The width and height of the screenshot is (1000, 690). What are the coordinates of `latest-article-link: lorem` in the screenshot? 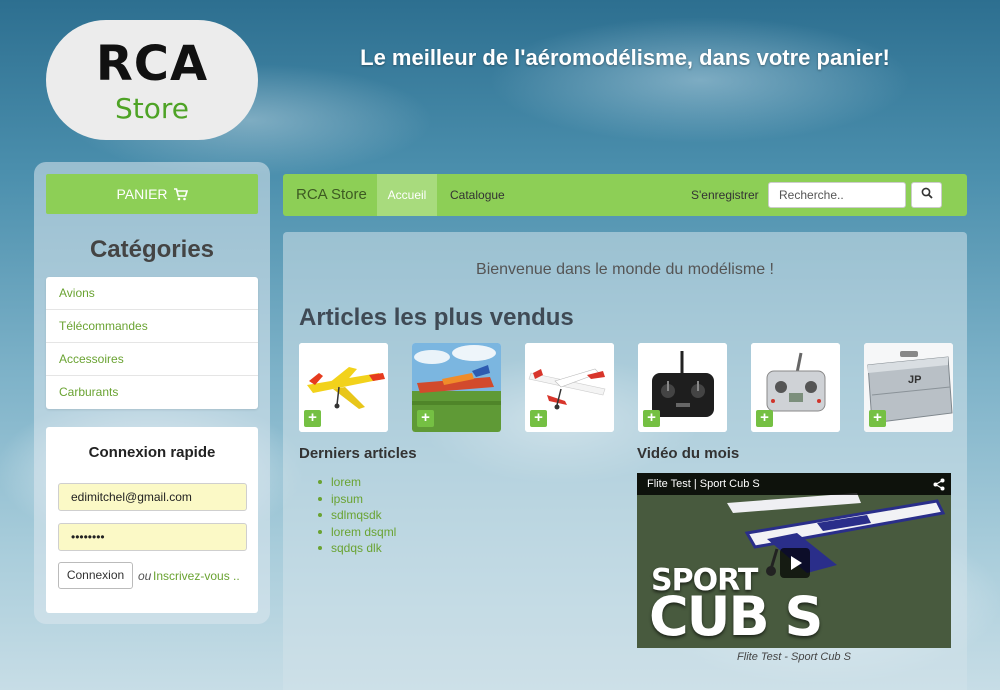 It's located at (356, 482).